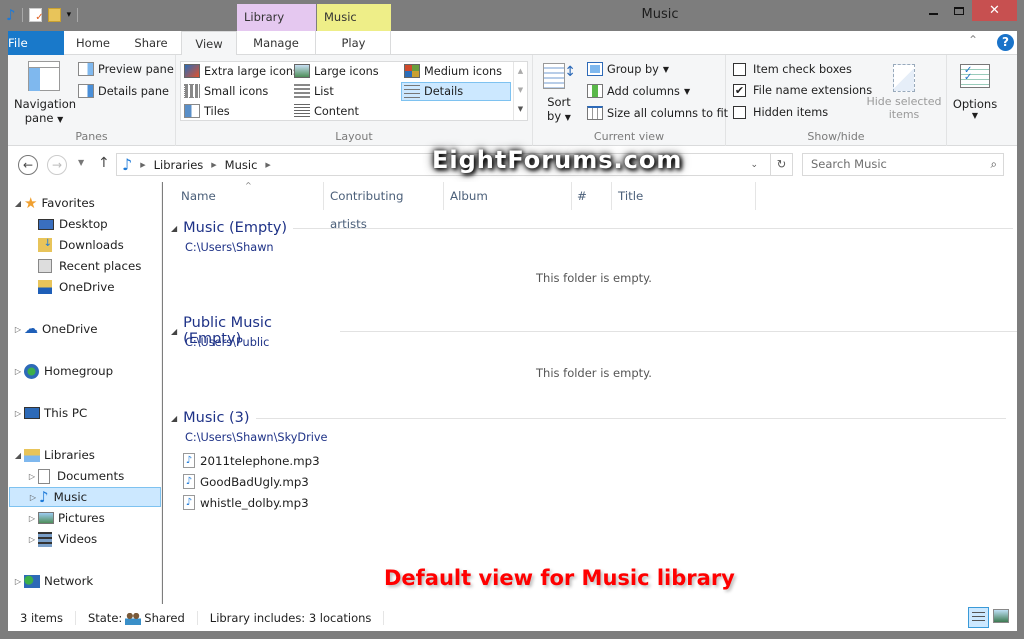 This screenshot has height=639, width=1024. I want to click on sort-by-button: ↕ Sort by ▼, so click(559, 93).